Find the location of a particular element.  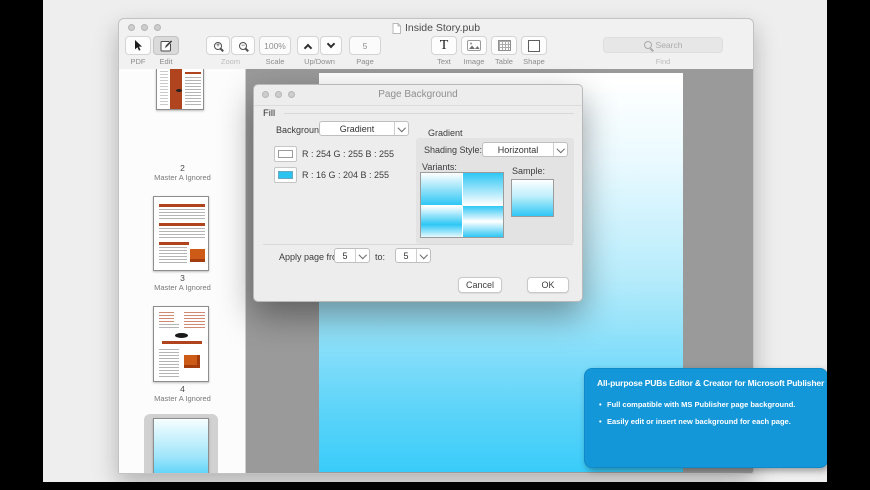

toolbar-label-edit: Edit is located at coordinates (166, 61).